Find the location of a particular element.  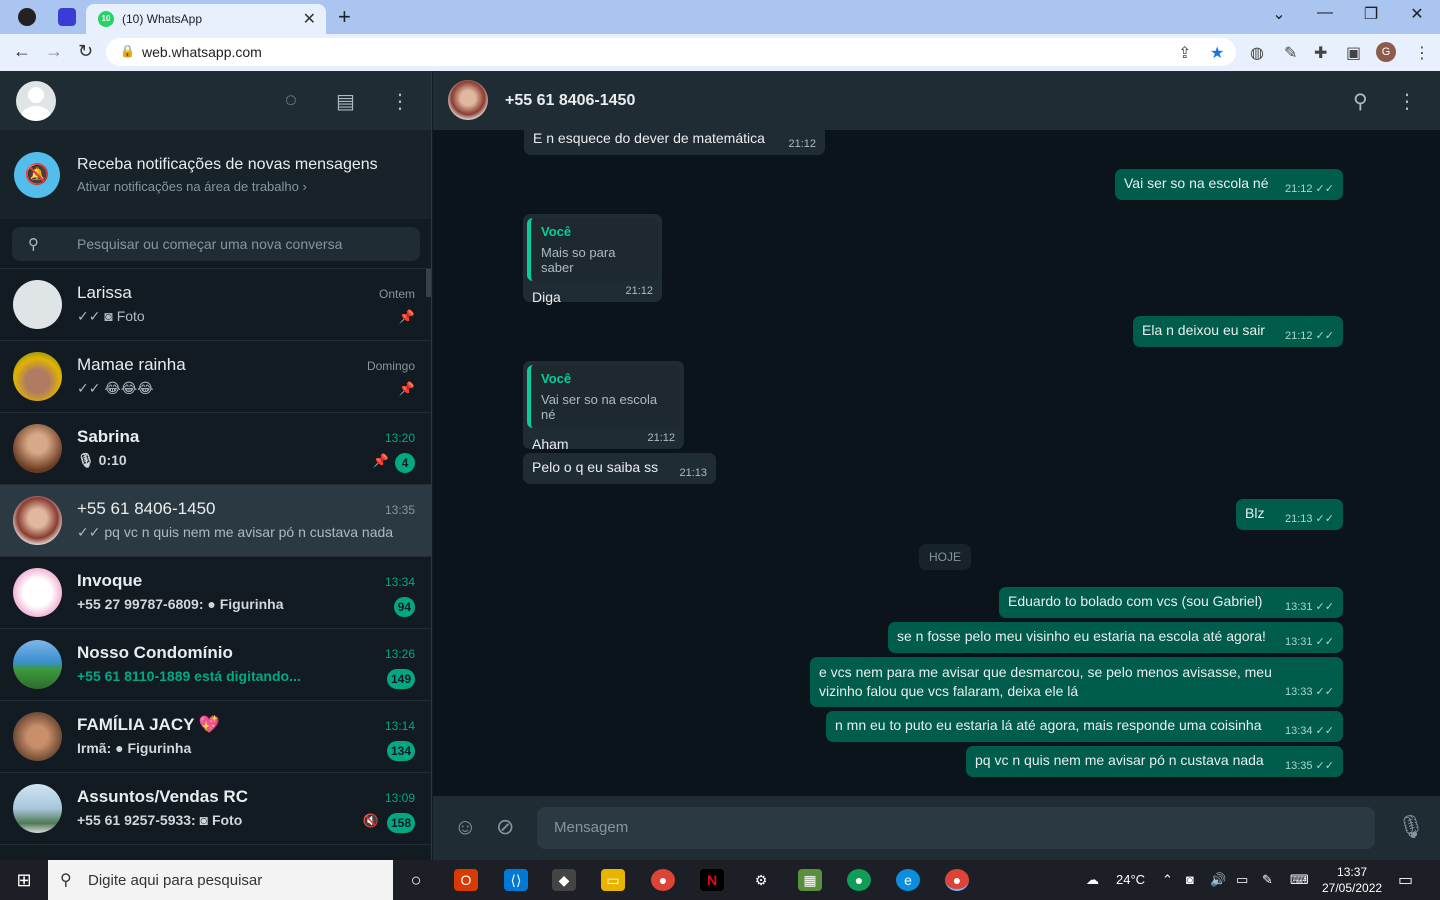

forward-icon: → is located at coordinates (54, 51).